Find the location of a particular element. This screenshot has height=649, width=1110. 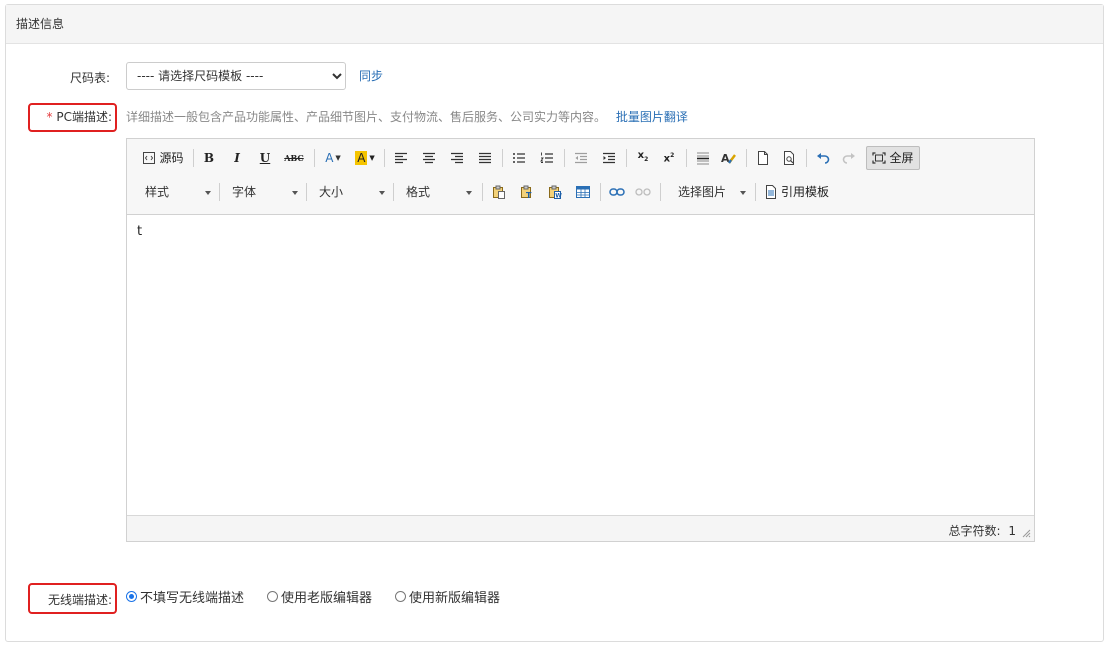

new-document-icon is located at coordinates (763, 158).